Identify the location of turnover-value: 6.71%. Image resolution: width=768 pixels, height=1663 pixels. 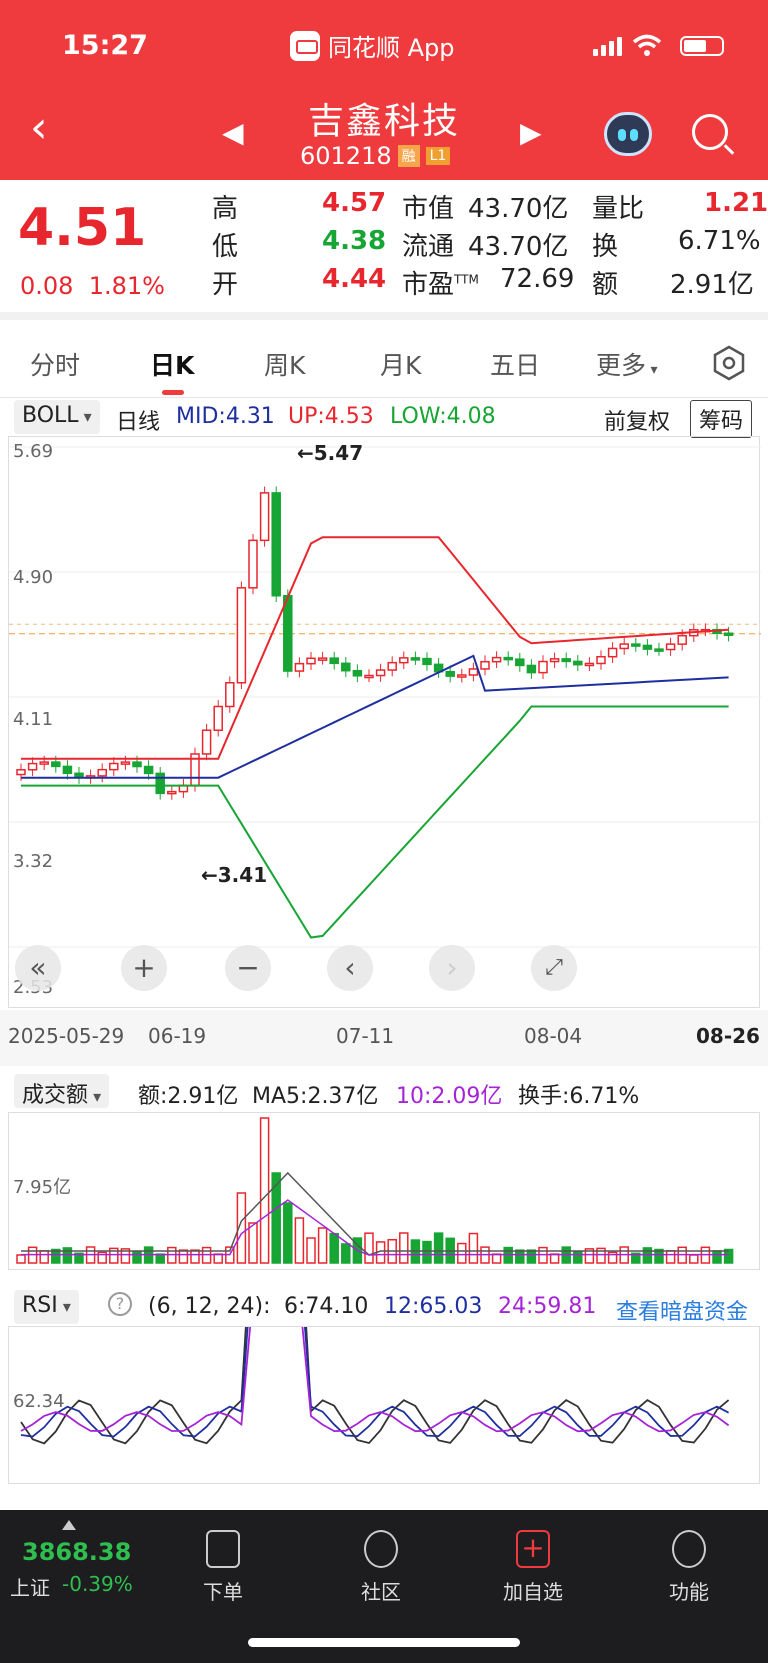
(719, 241).